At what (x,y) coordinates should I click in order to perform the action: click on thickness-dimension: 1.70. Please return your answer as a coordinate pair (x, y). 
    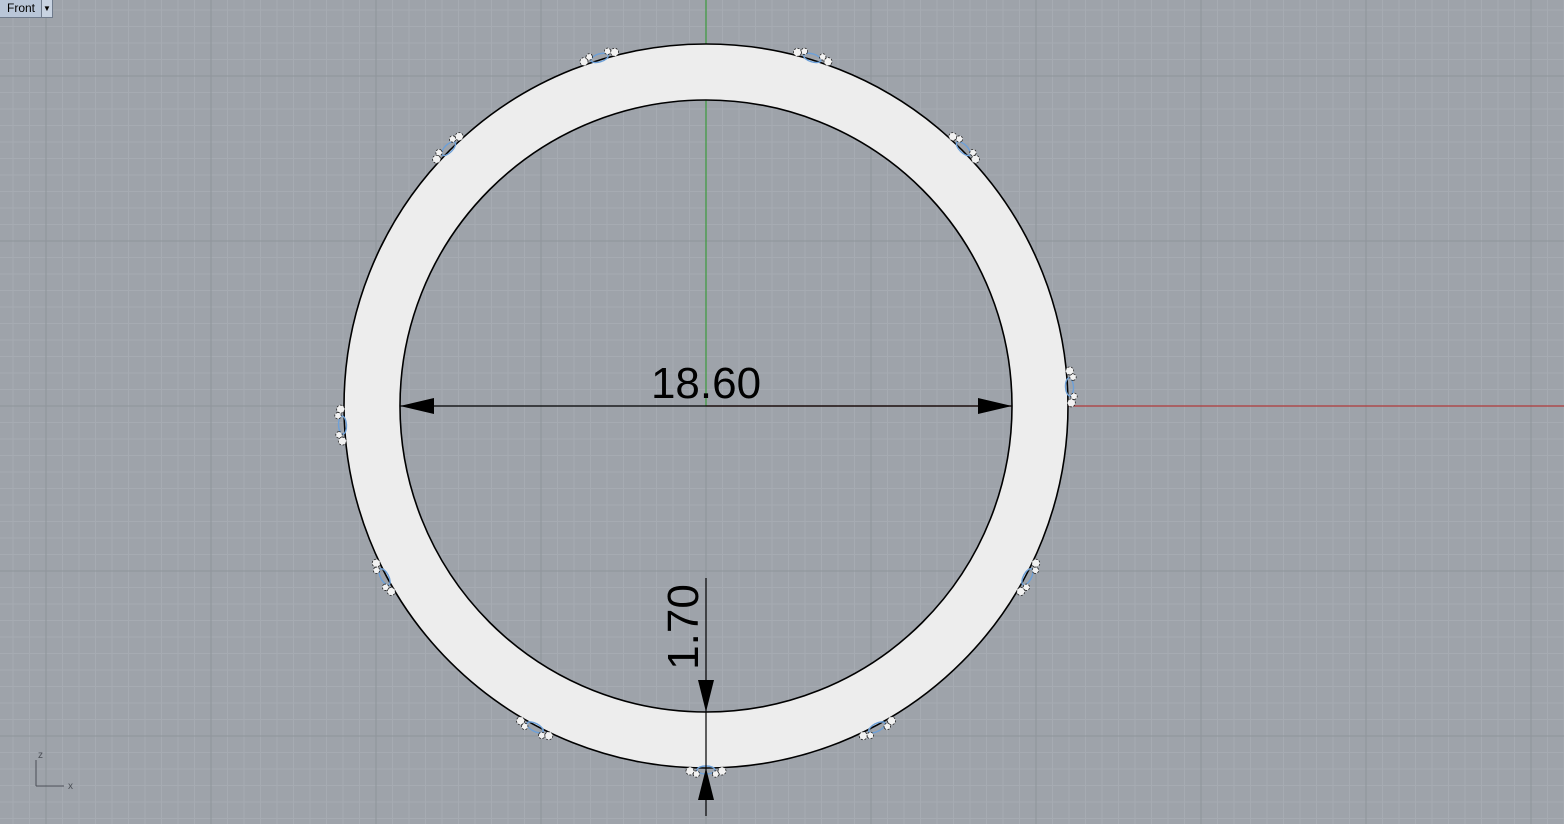
    Looking at the image, I should click on (686, 697).